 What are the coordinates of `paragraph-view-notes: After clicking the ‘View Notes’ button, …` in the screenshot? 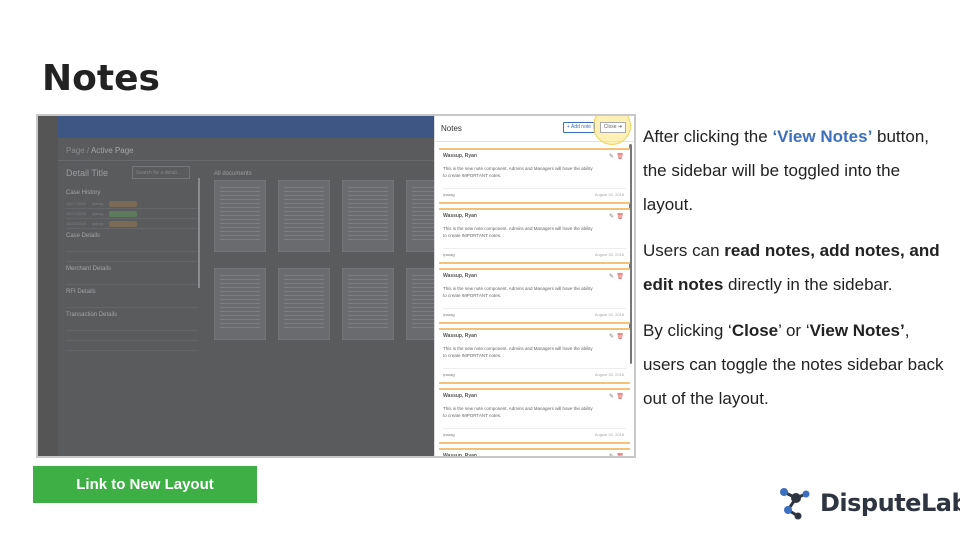 It's located at (786, 170).